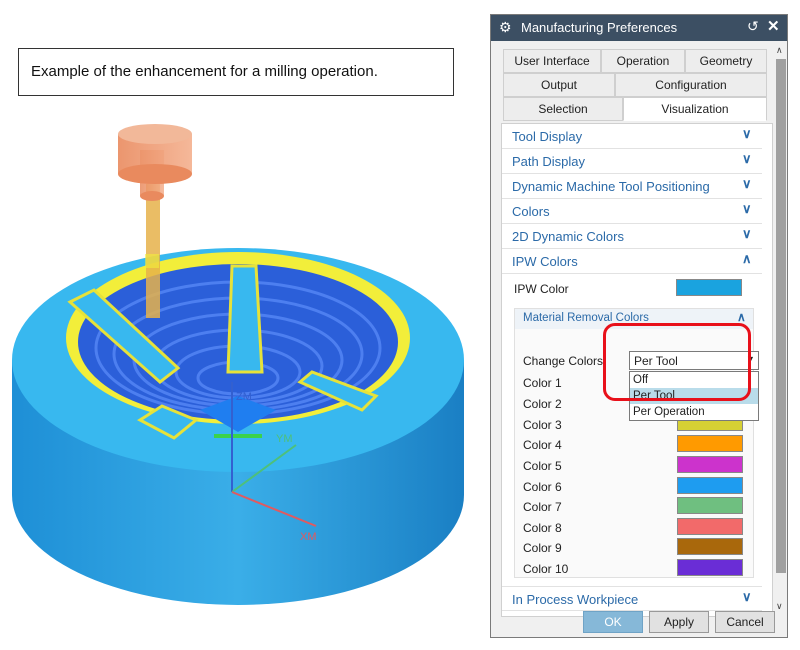  I want to click on tab-geometry: Geometry, so click(726, 61).